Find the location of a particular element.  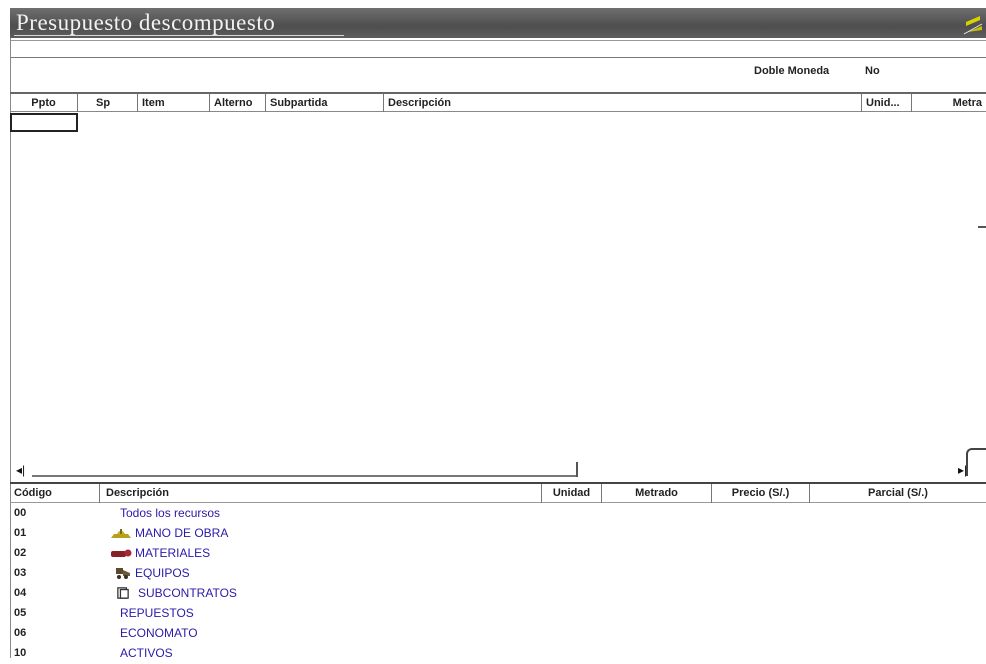

col-ppto: Ppto is located at coordinates (44, 103).